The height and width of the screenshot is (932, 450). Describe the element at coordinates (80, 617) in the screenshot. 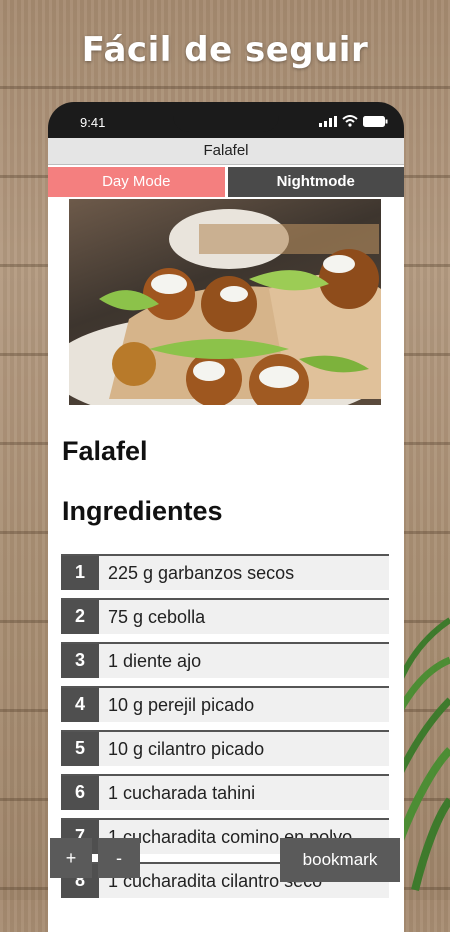

I see `ingredient-number: 2` at that location.